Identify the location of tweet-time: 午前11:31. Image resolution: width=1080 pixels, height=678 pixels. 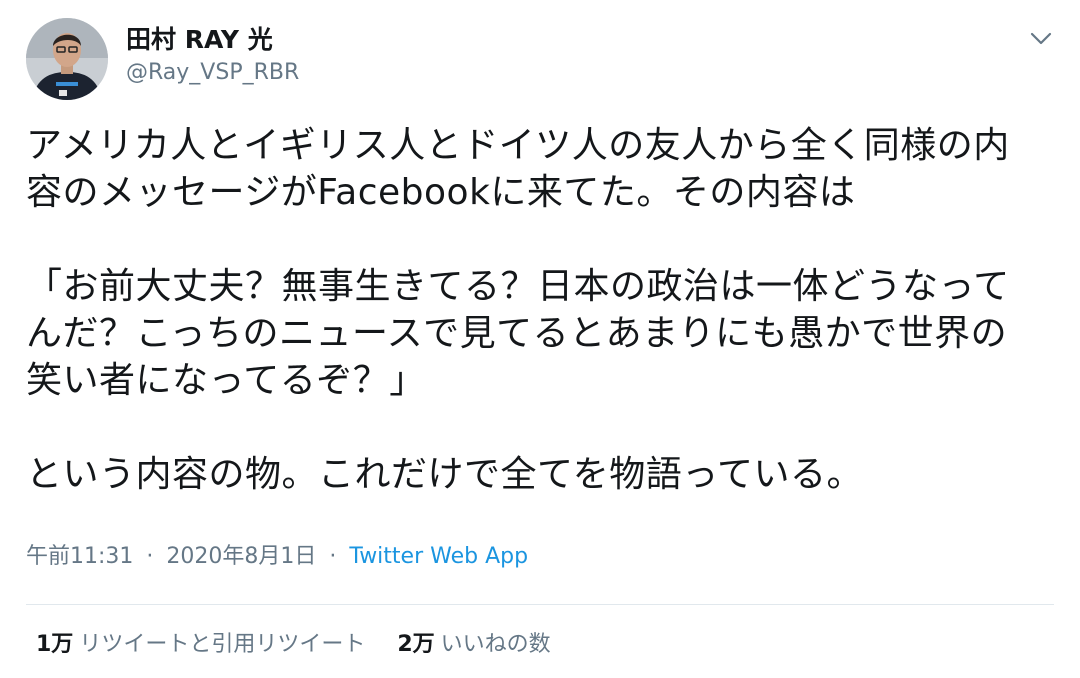
(79, 556).